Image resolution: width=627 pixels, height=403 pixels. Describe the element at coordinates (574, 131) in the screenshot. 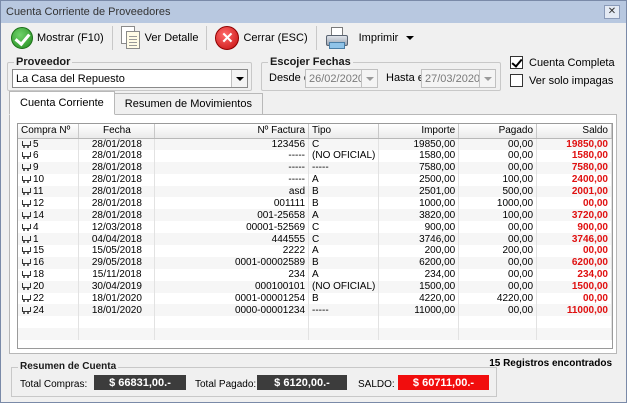

I see `column-header-saldo: Saldo` at that location.